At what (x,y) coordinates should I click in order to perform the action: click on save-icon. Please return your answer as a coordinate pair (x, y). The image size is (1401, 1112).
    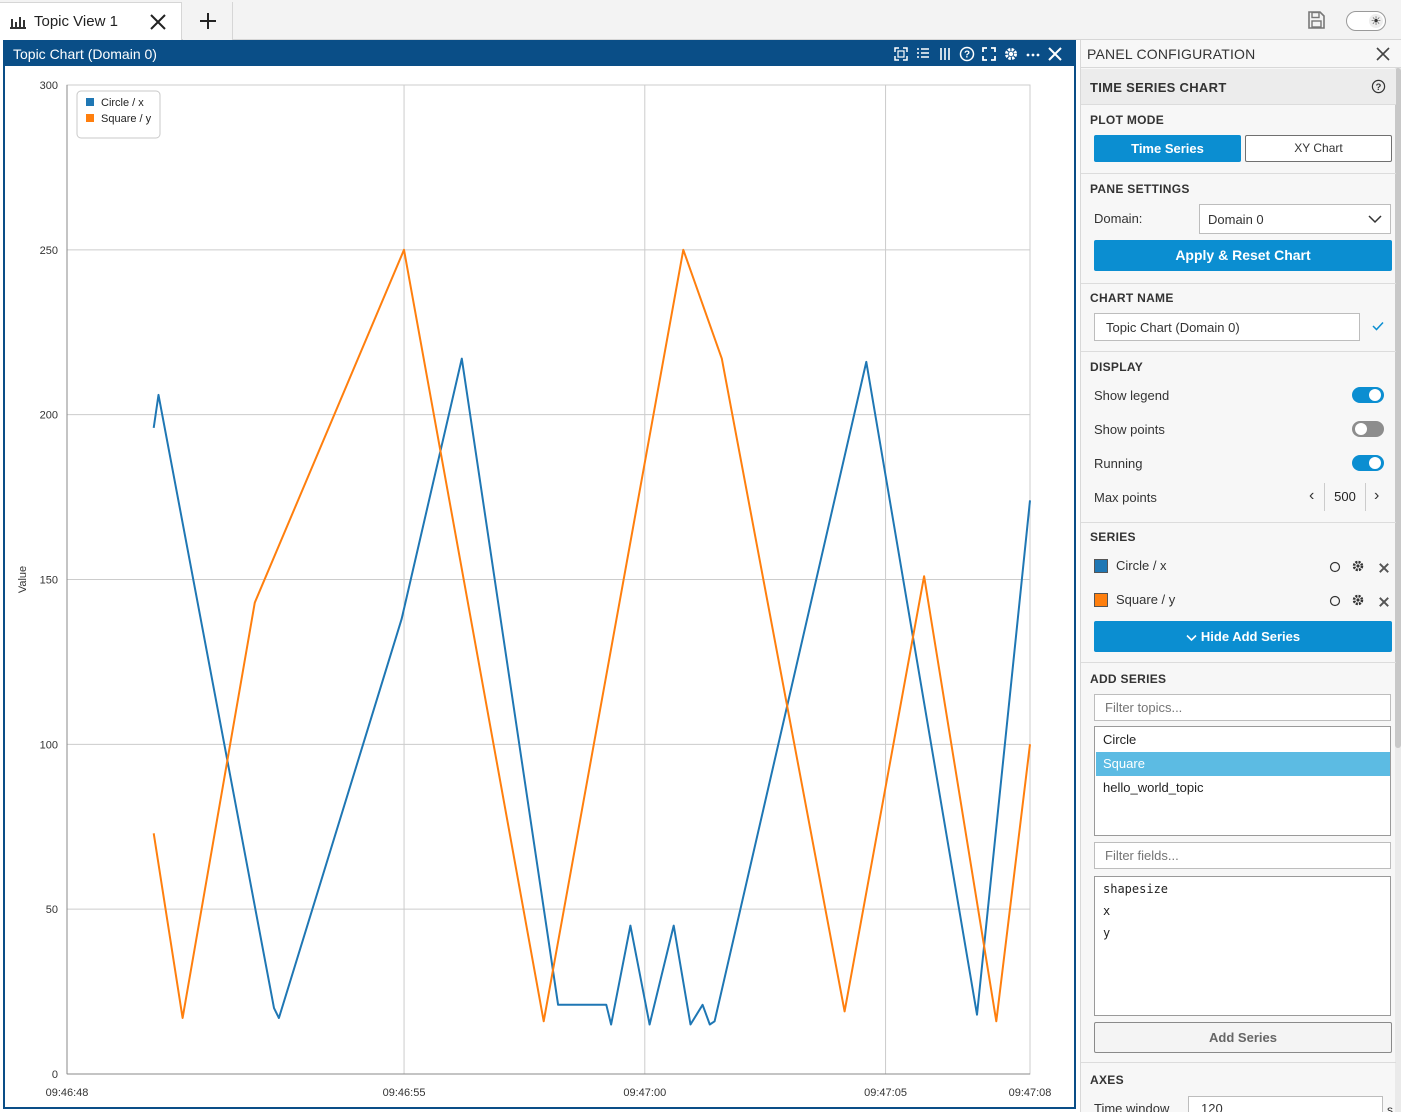
    Looking at the image, I should click on (1316, 20).